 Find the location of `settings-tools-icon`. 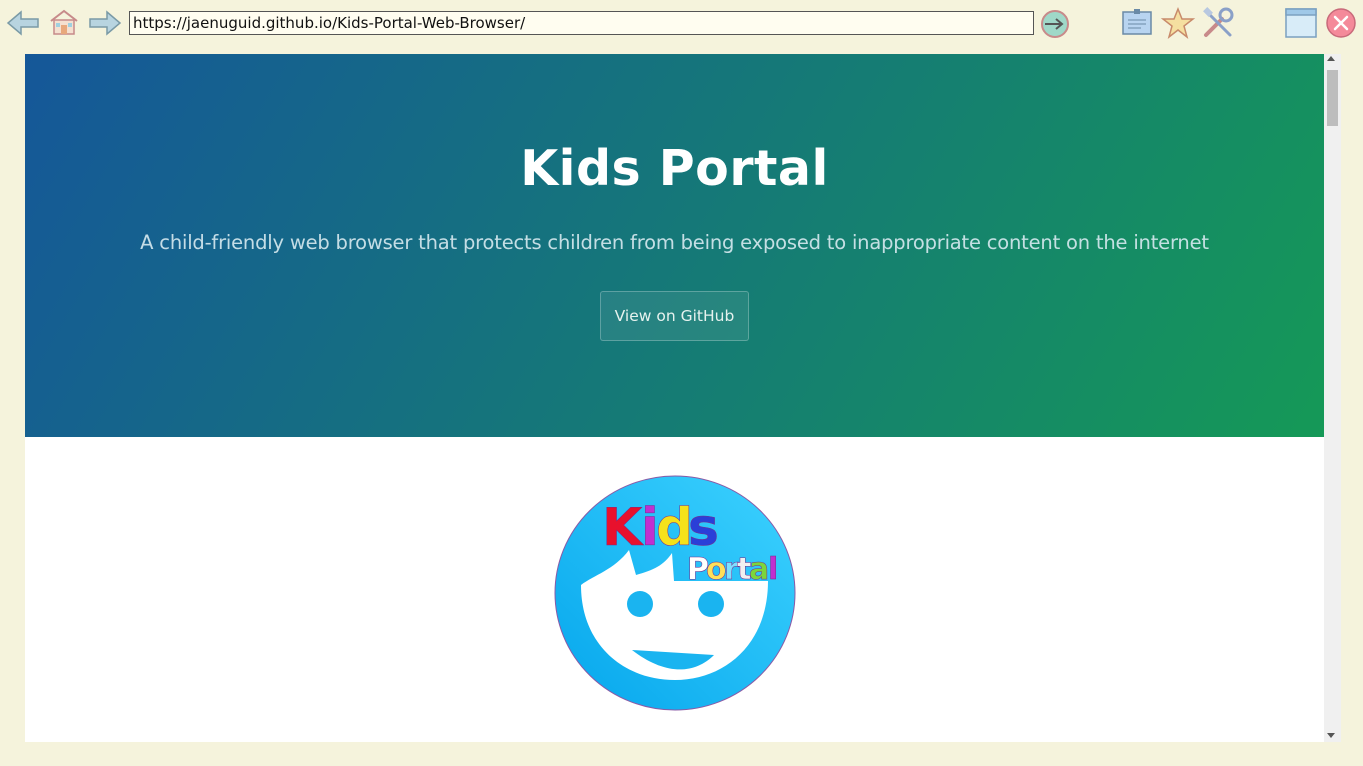

settings-tools-icon is located at coordinates (1219, 23).